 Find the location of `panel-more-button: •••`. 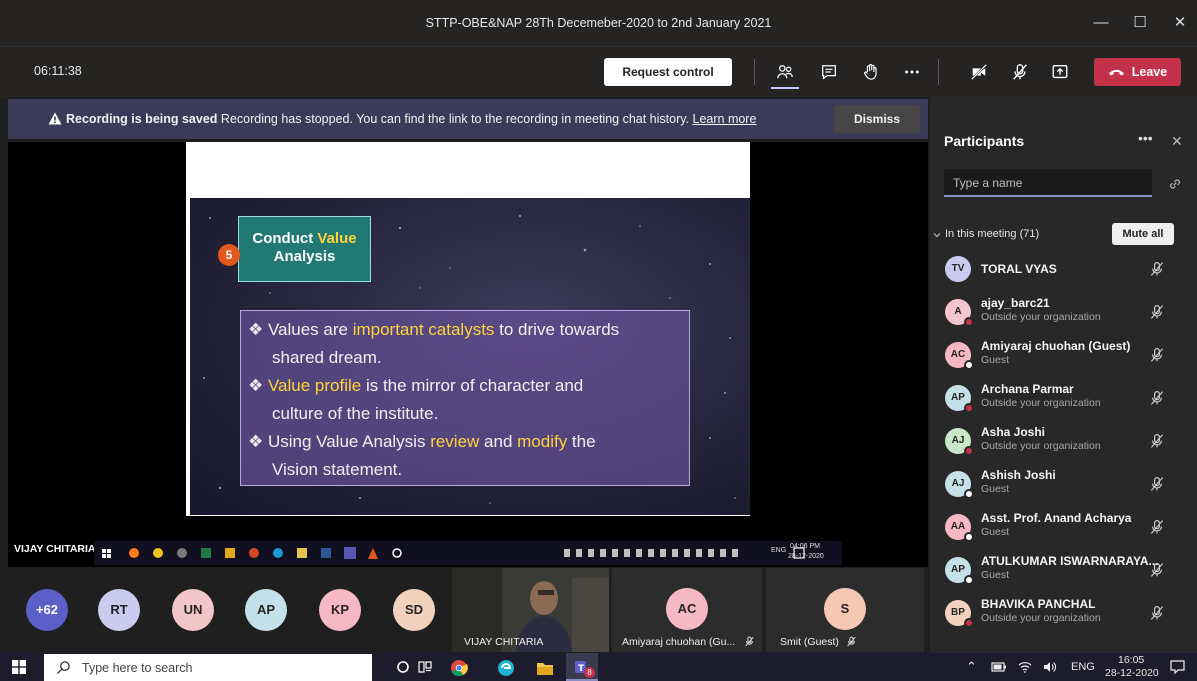

panel-more-button: ••• is located at coordinates (1145, 138).